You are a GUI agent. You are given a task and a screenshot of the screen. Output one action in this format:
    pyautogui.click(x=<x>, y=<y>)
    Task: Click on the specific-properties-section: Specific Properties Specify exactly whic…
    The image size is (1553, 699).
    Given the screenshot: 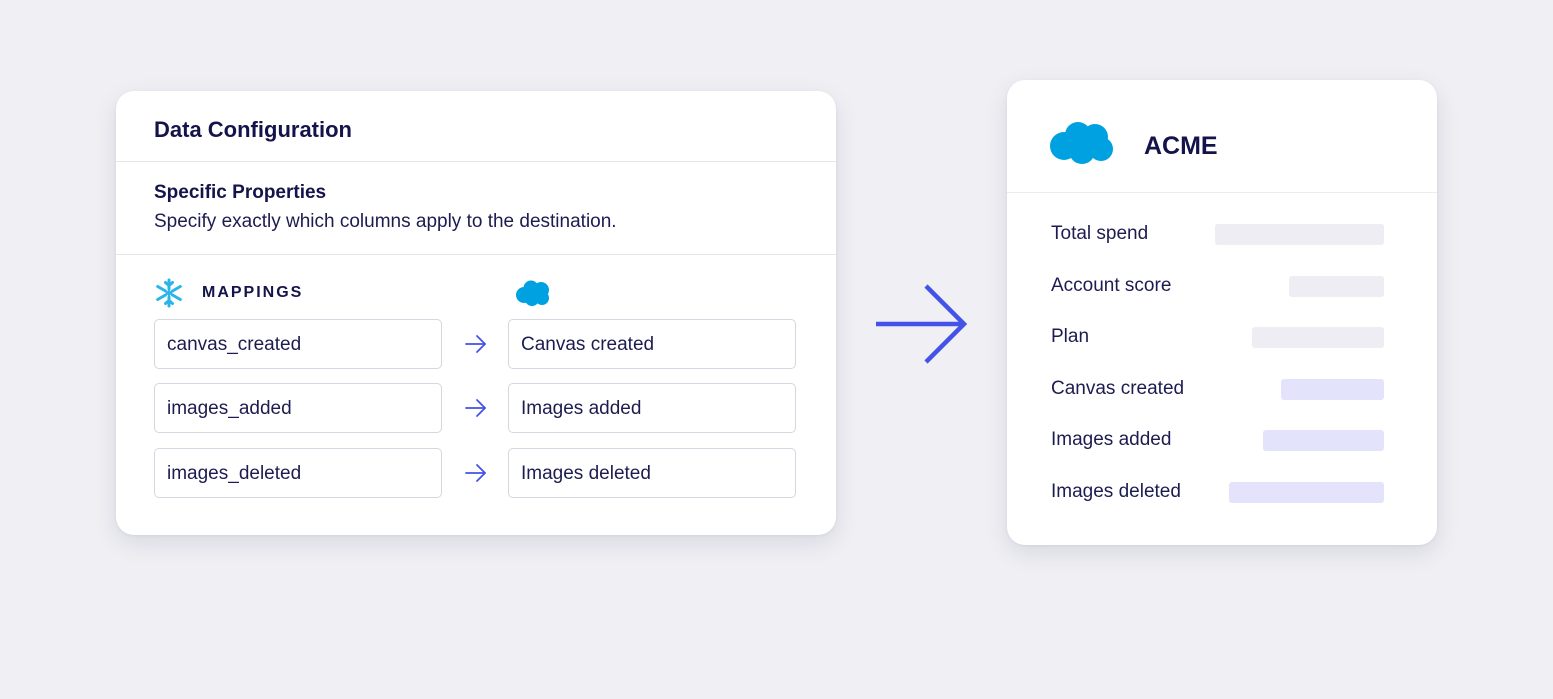 What is the action you would take?
    pyautogui.click(x=476, y=208)
    